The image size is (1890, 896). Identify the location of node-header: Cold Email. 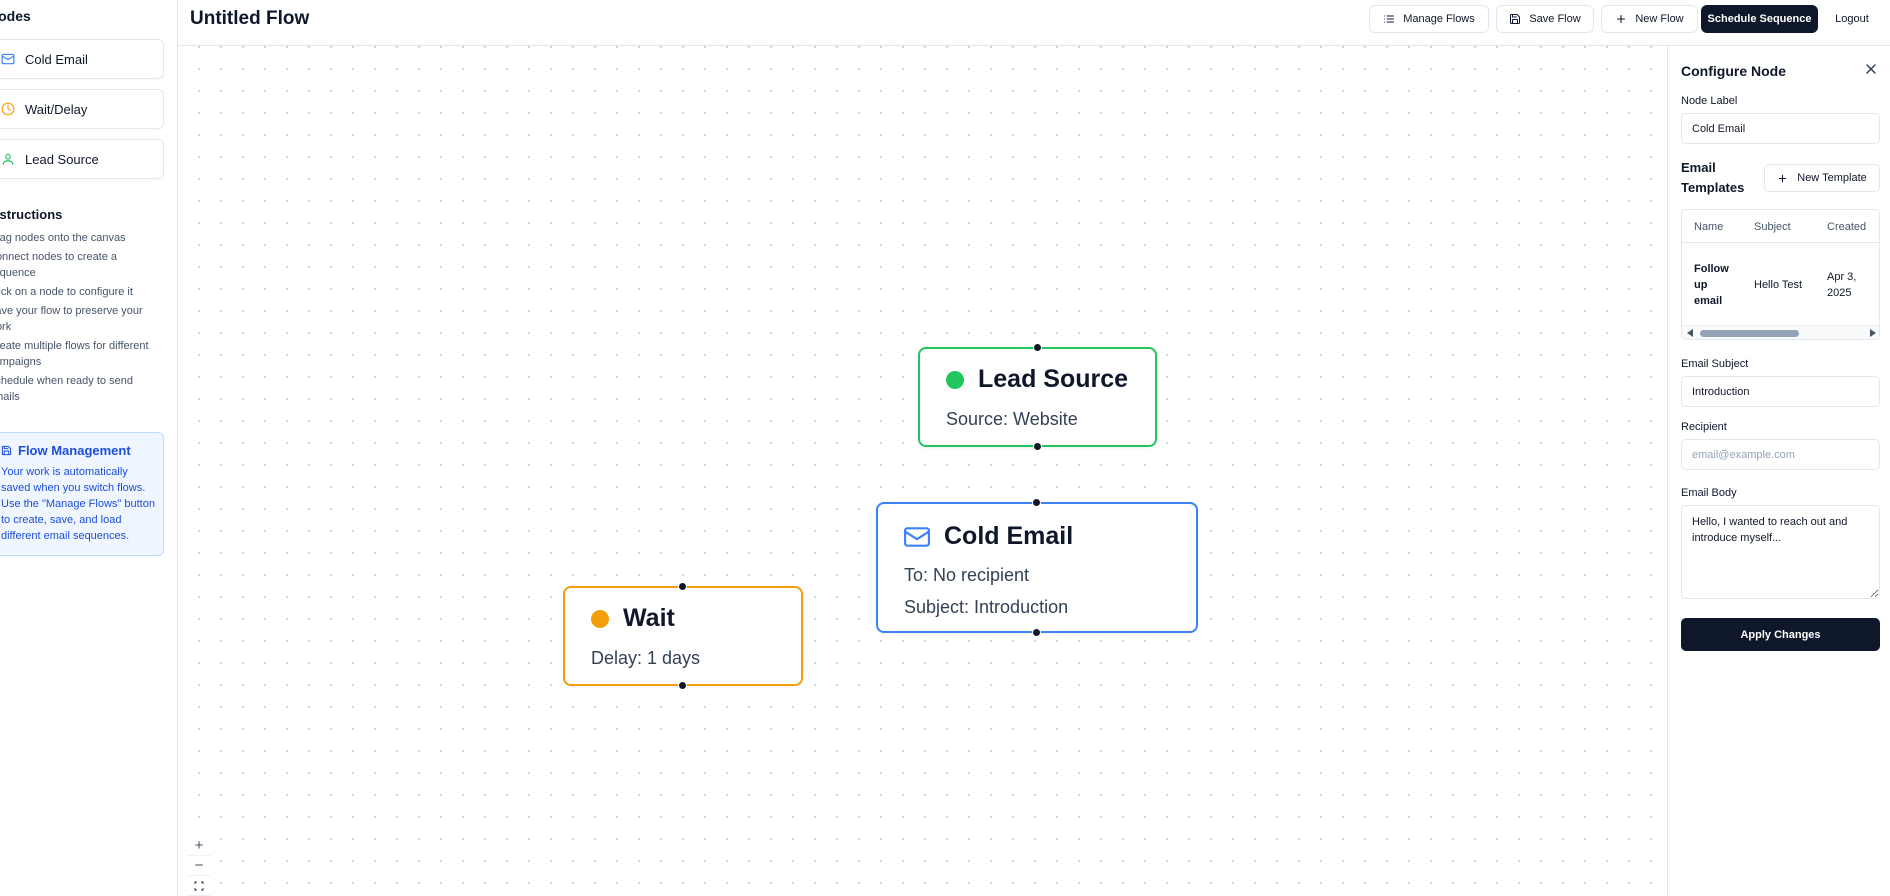
(988, 536).